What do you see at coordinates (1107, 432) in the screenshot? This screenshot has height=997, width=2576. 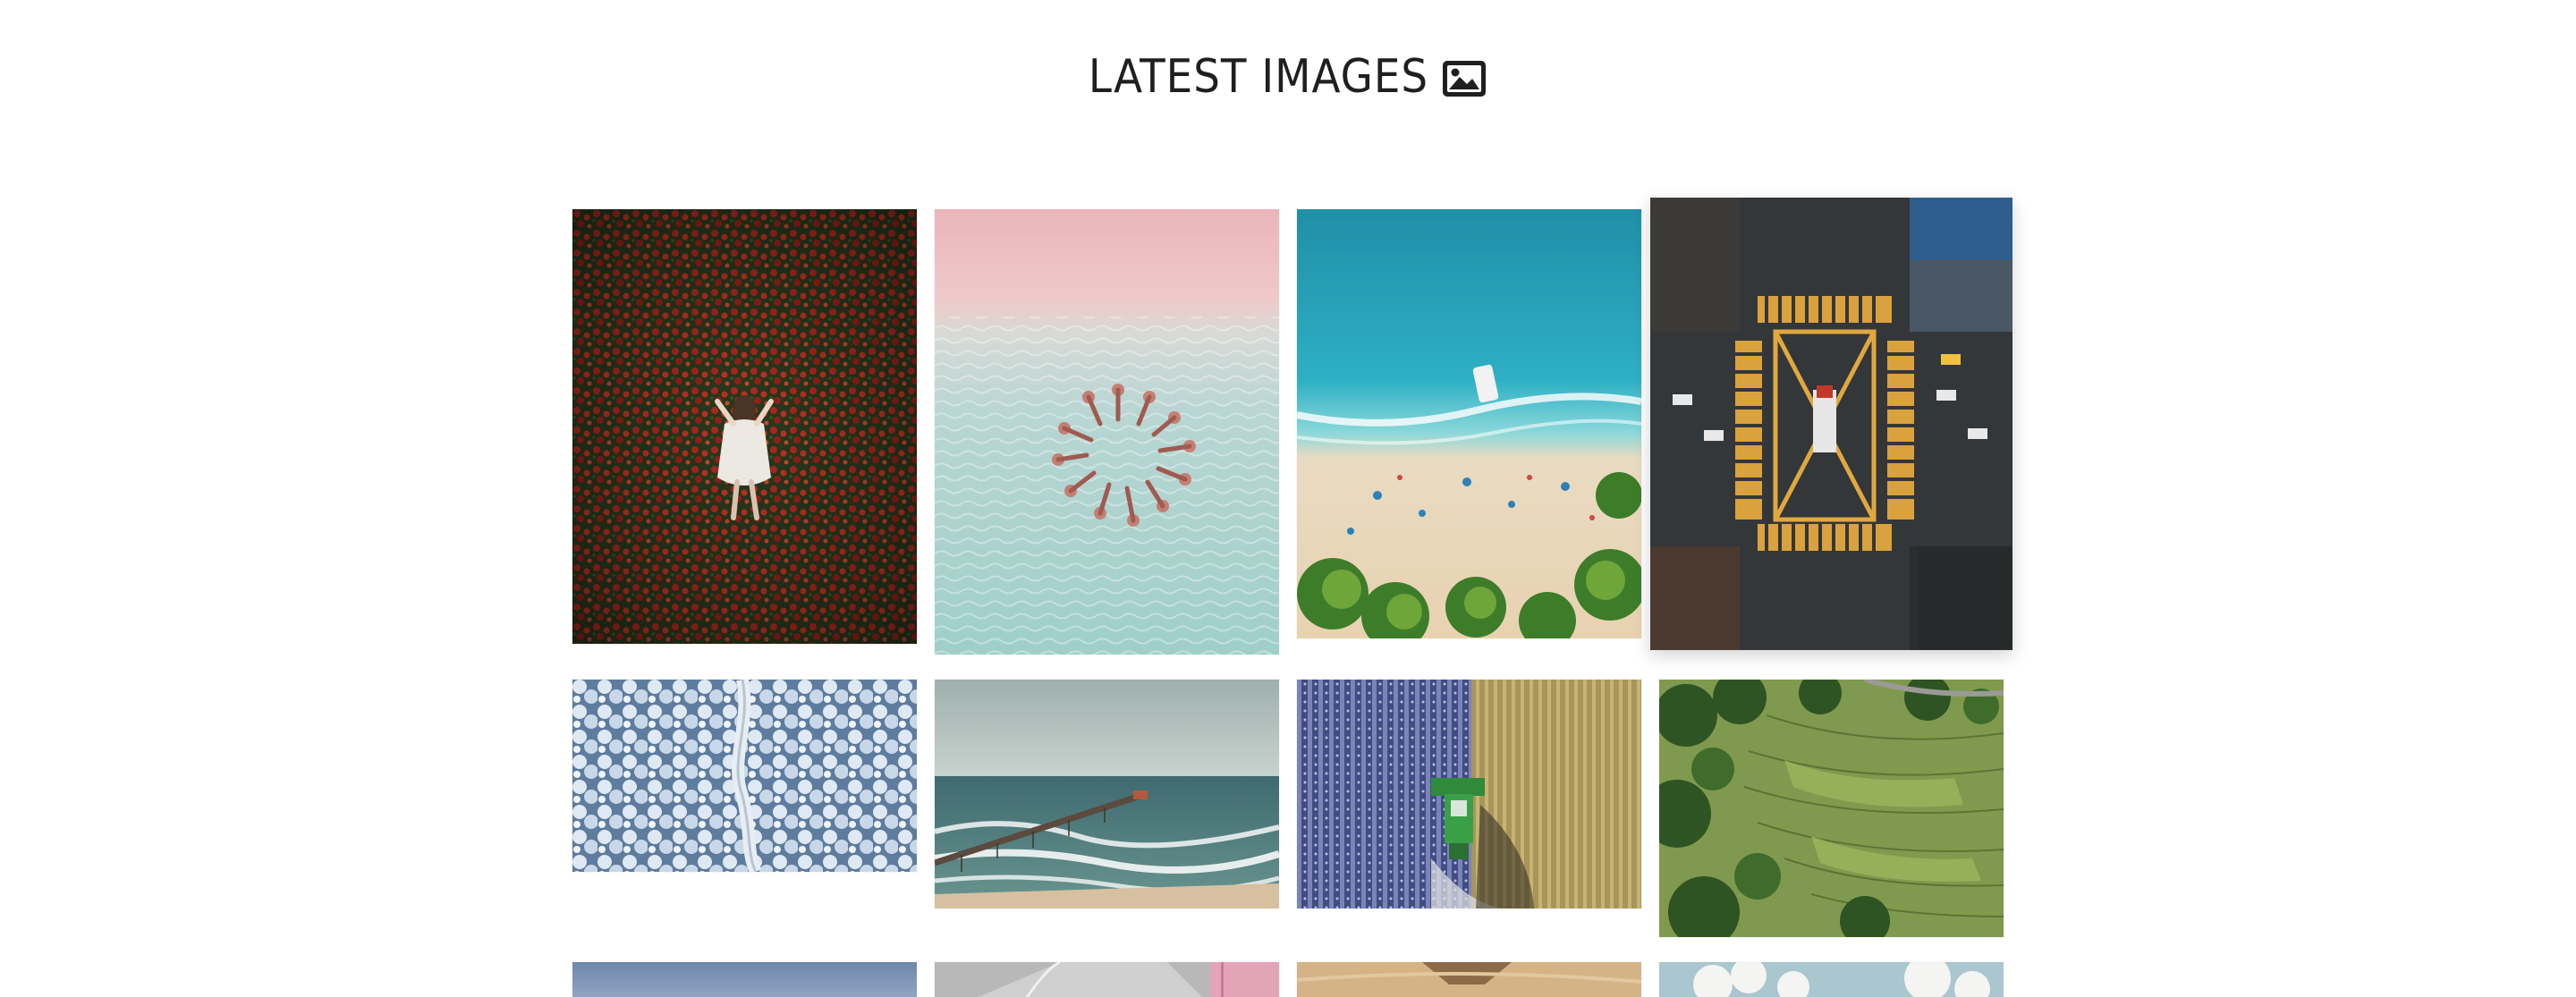 I see `gallery-image-pink-beach` at bounding box center [1107, 432].